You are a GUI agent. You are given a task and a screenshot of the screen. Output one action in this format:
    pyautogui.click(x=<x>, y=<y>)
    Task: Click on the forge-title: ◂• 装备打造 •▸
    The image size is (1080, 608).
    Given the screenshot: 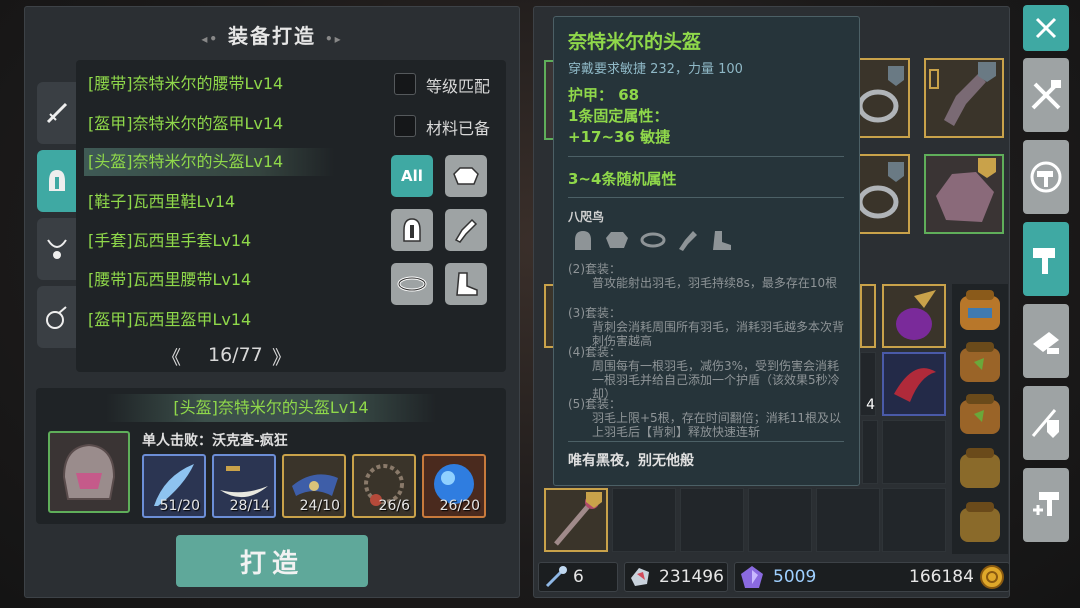 What is the action you would take?
    pyautogui.click(x=272, y=36)
    